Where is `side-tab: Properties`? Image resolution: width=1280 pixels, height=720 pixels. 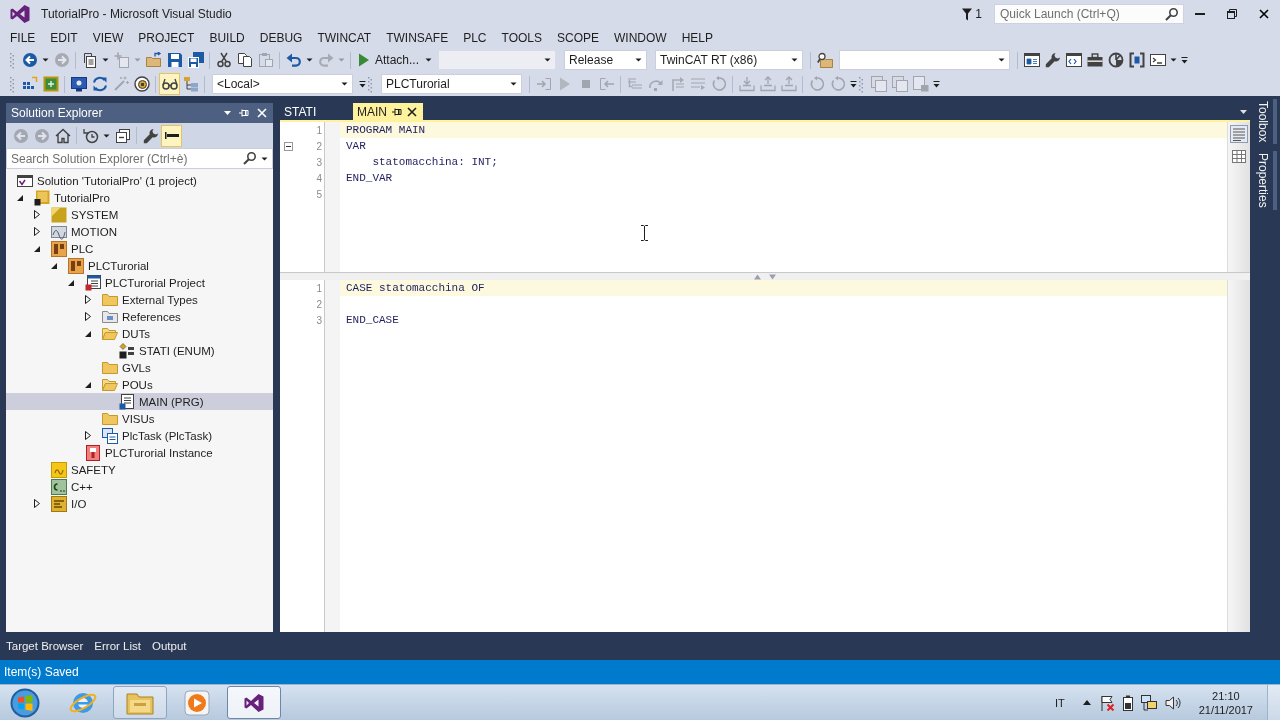
side-tab: Properties is located at coordinates (1266, 181).